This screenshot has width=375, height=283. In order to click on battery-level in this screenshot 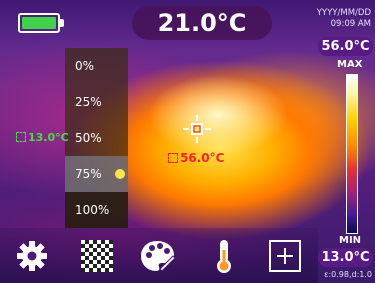, I will do `click(39, 23)`.